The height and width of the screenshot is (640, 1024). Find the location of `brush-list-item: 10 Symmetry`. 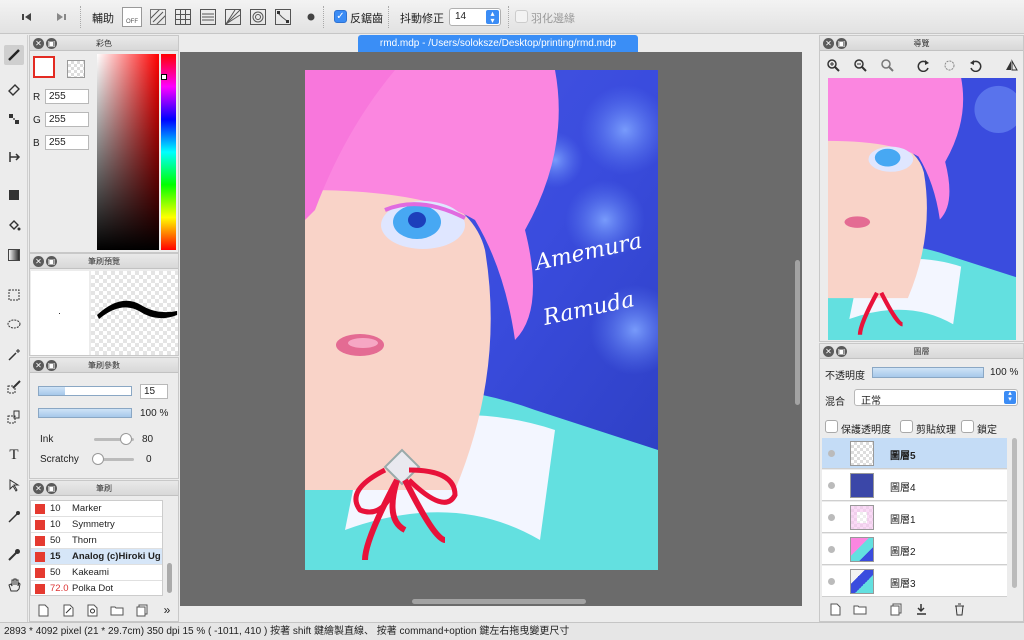

brush-list-item: 10 Symmetry is located at coordinates (96, 525).